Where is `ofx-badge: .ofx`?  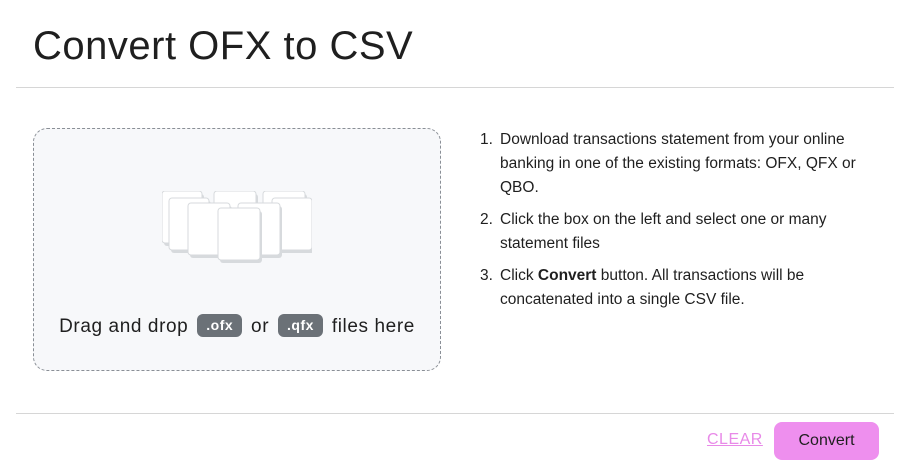 ofx-badge: .ofx is located at coordinates (220, 325).